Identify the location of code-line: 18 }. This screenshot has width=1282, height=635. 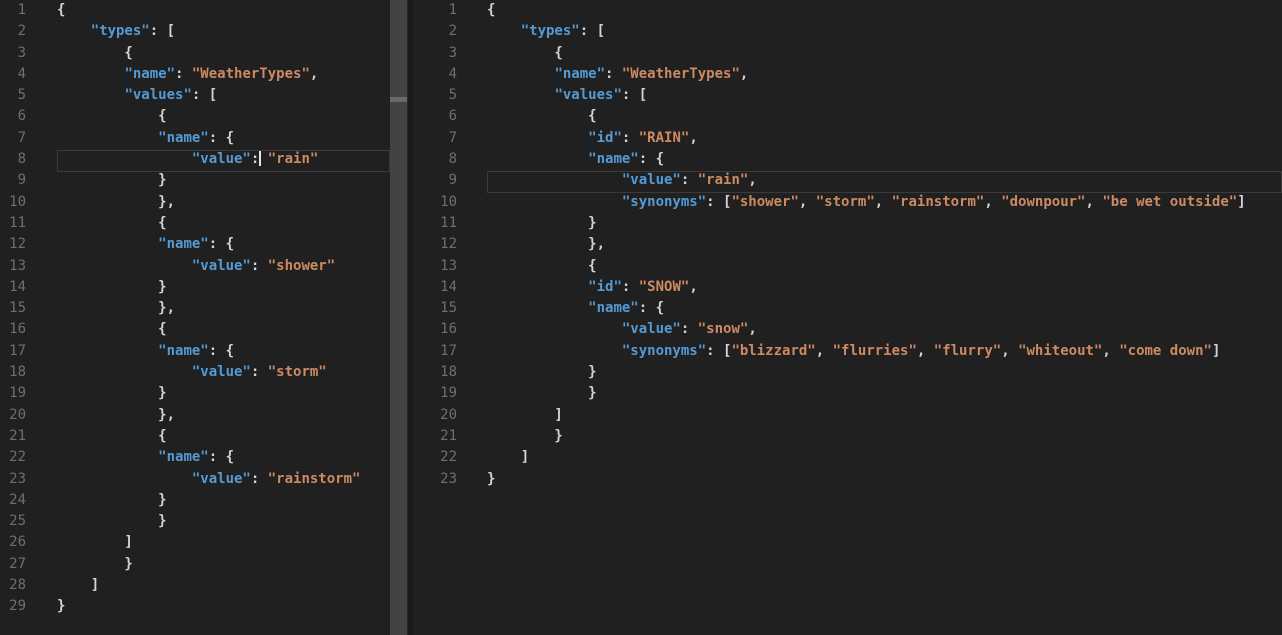
(847, 372).